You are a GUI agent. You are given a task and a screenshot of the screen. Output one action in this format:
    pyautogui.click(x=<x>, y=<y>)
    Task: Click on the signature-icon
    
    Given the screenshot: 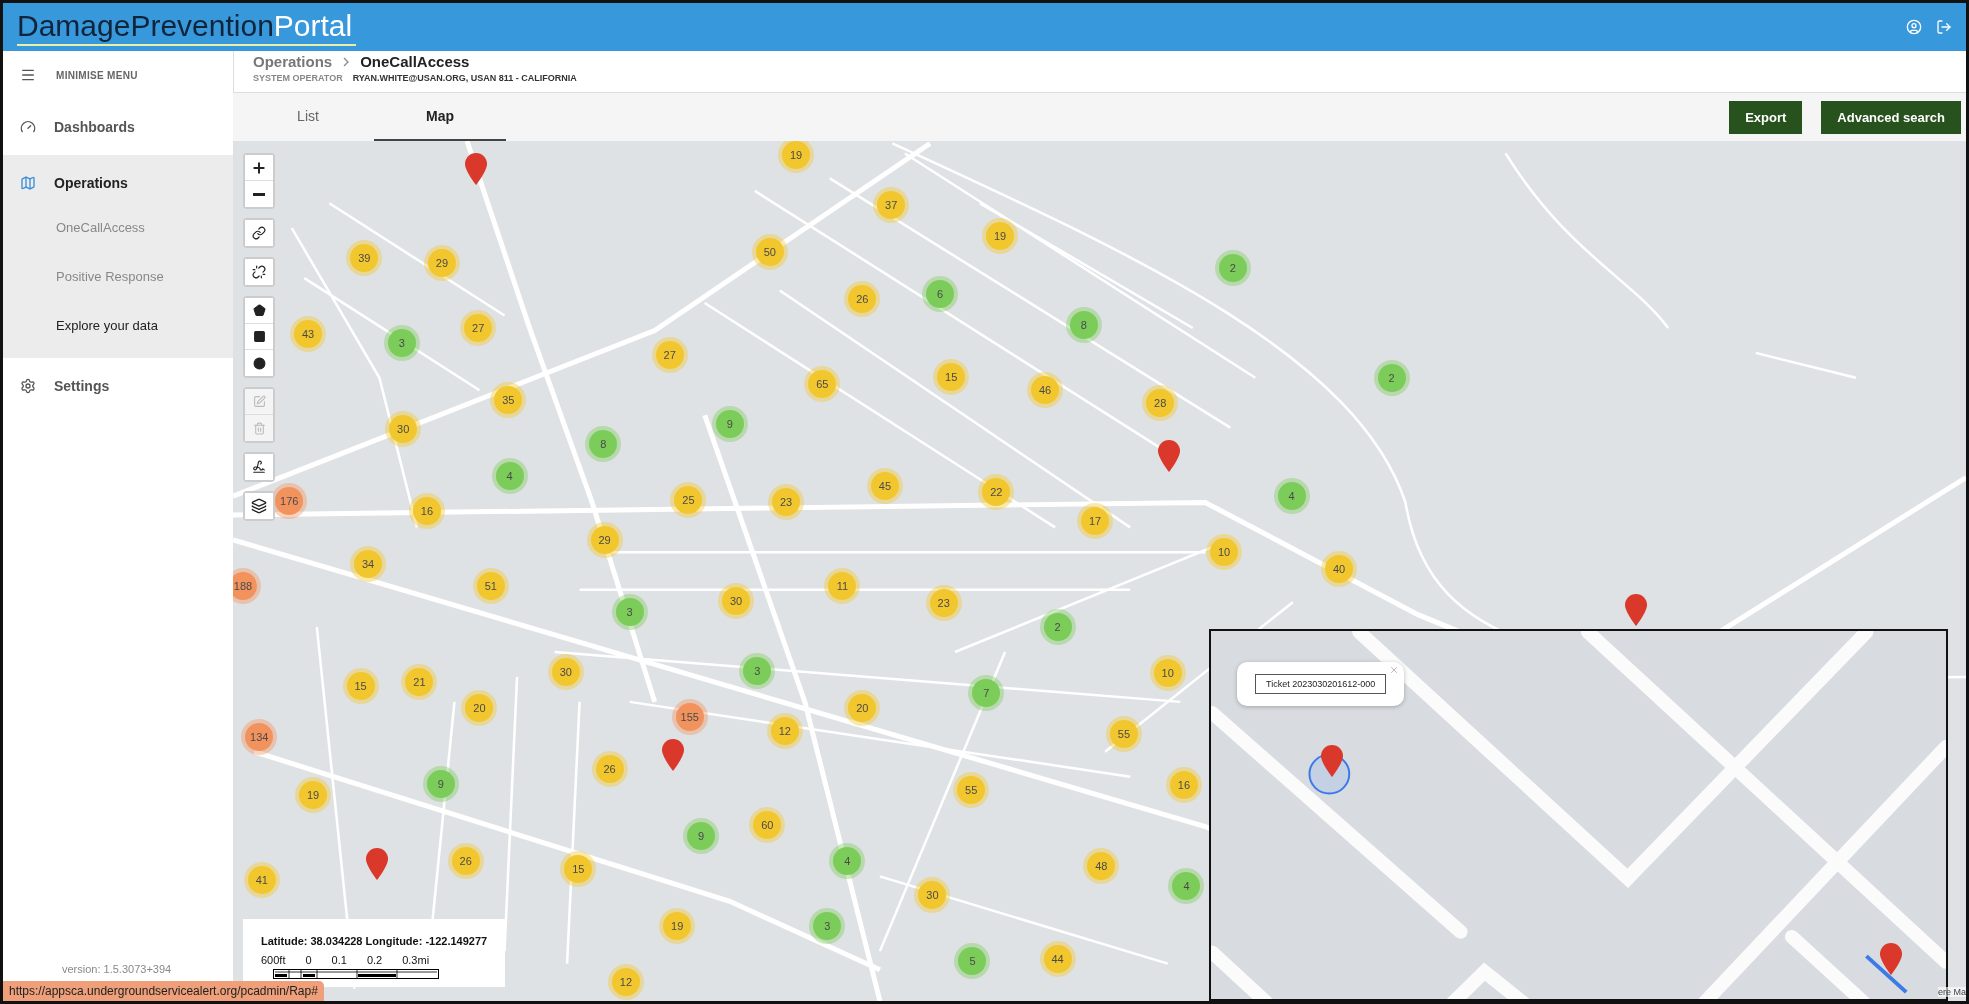 What is the action you would take?
    pyautogui.click(x=259, y=467)
    